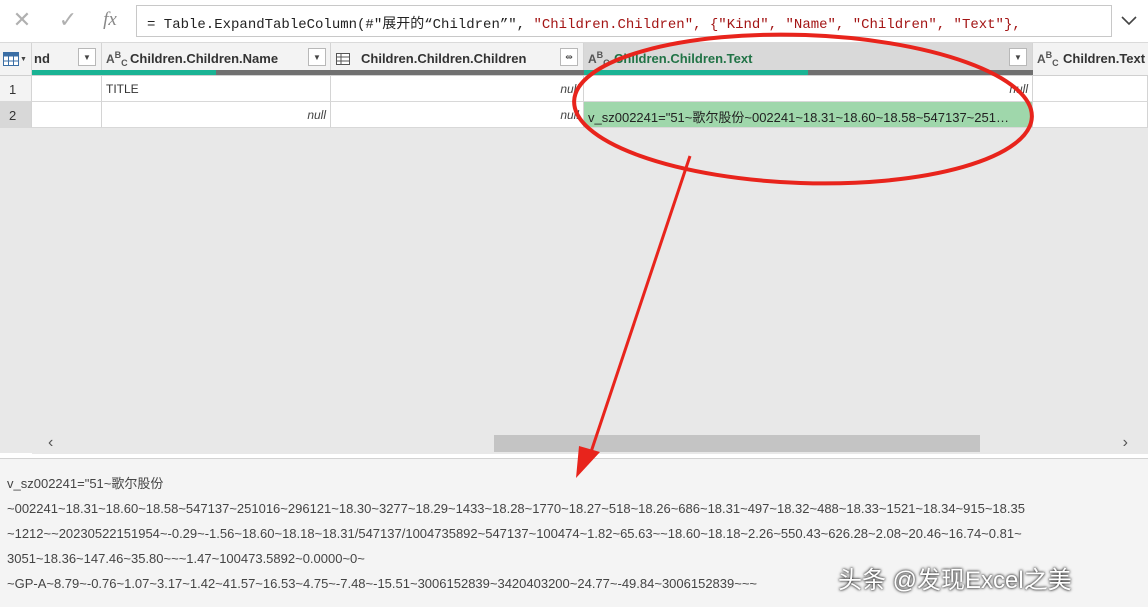 This screenshot has height=607, width=1148. What do you see at coordinates (444, 58) in the screenshot?
I see `column-label: Children.Children.Children` at bounding box center [444, 58].